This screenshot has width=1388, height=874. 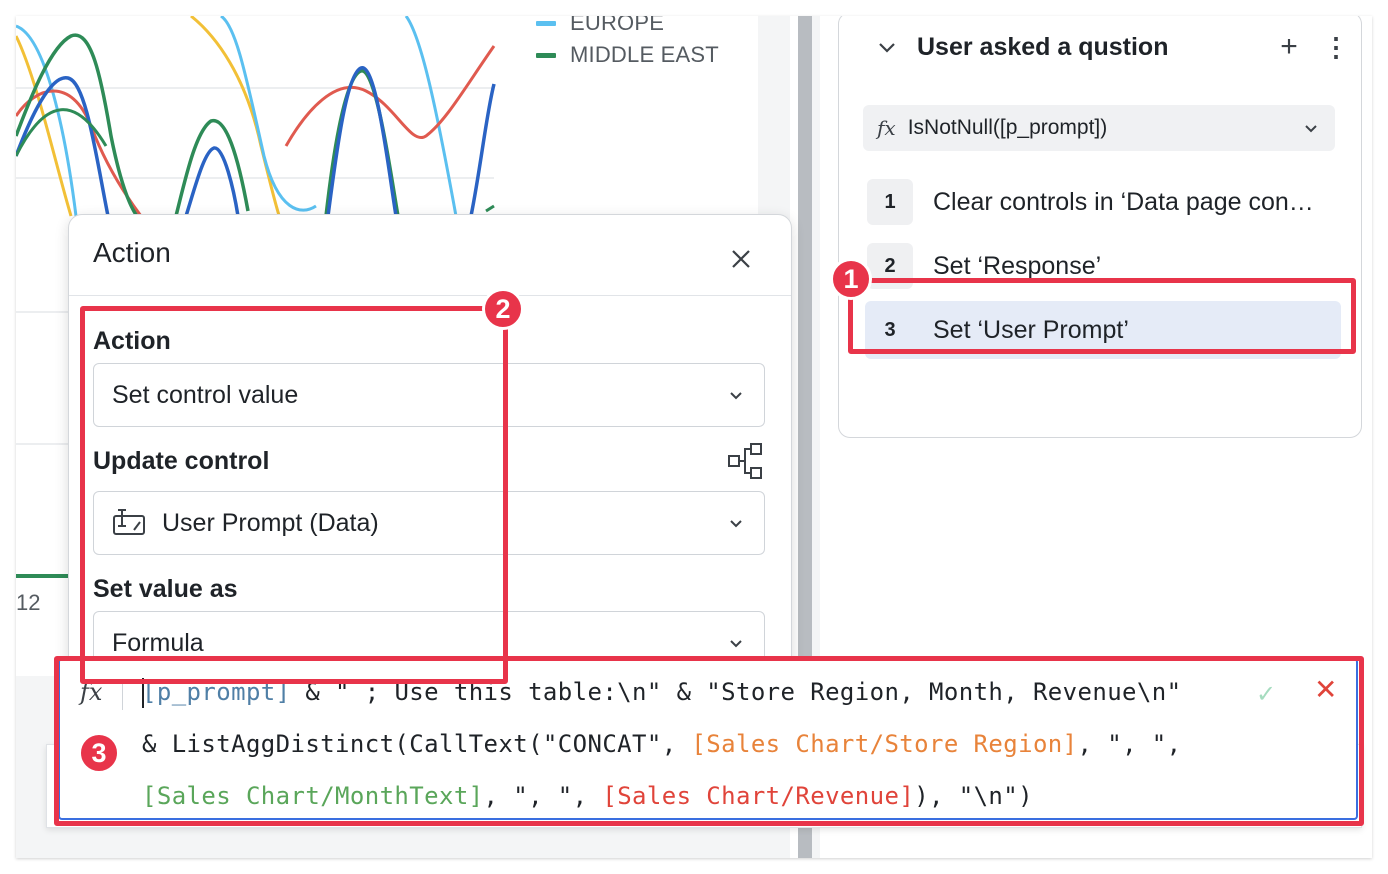 I want to click on x-axis-tick-label: 12, so click(x=28, y=602).